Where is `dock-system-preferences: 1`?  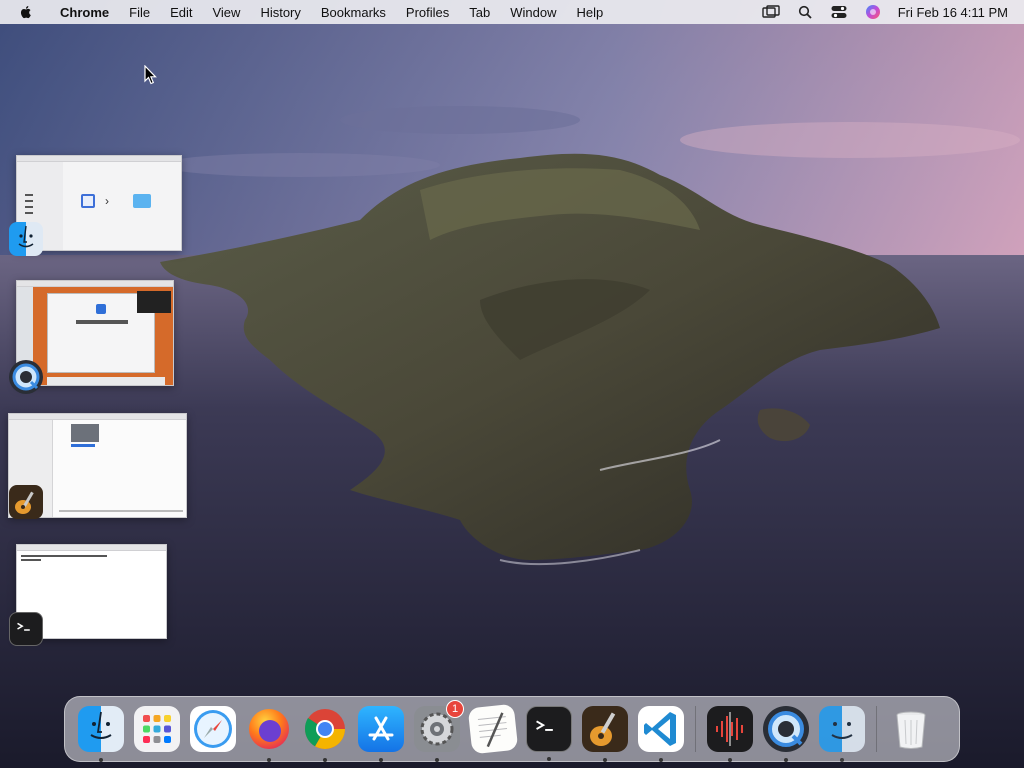
dock-system-preferences: 1 is located at coordinates (439, 731).